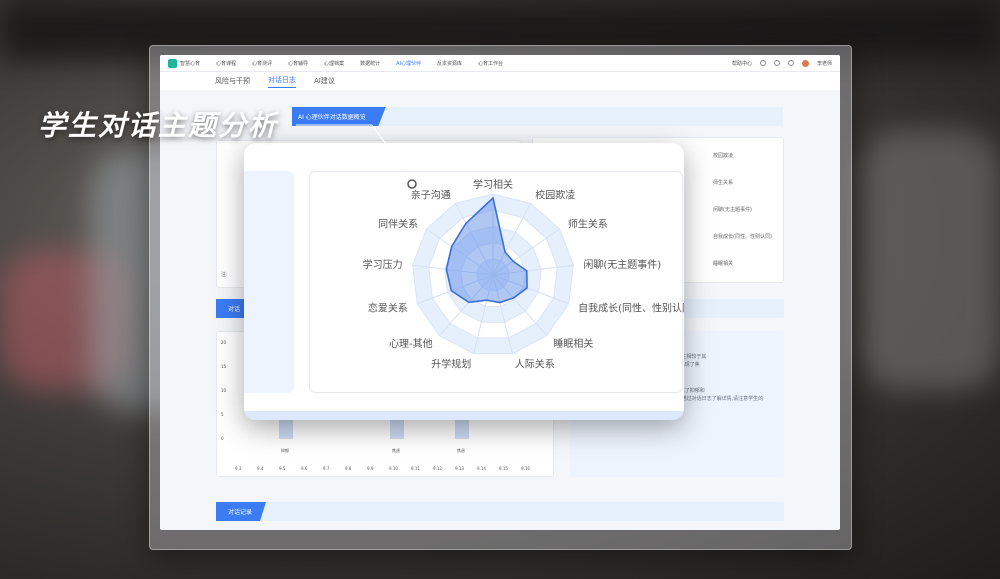 This screenshot has width=1000, height=579. Describe the element at coordinates (241, 511) in the screenshot. I see `records-section-tag: 对话记录` at that location.